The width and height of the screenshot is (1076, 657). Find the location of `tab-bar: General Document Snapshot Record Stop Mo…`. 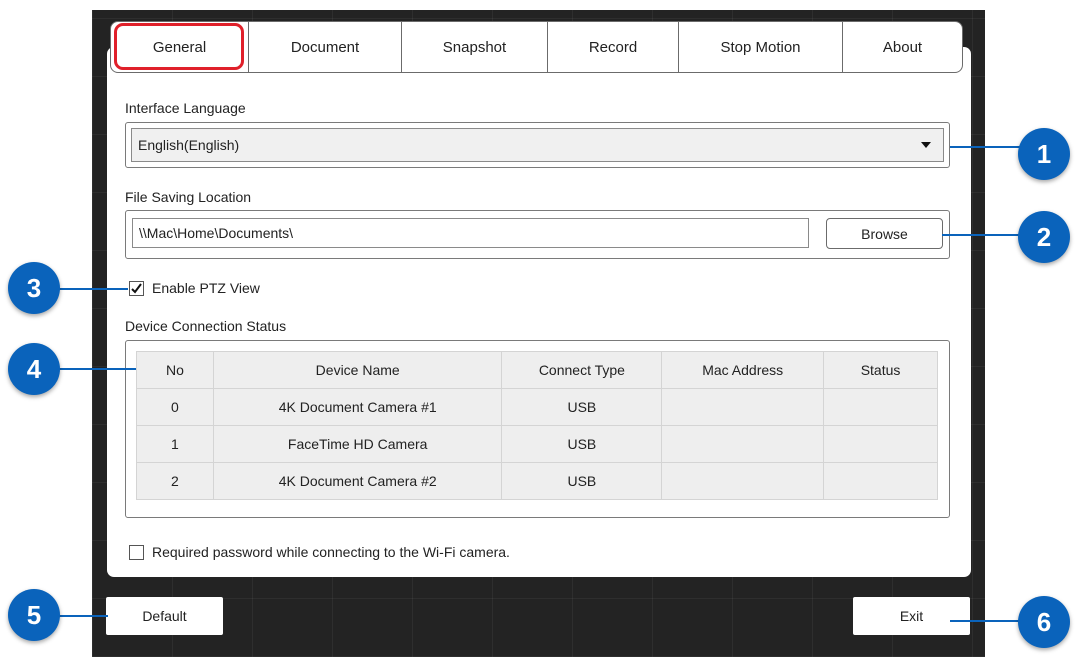

tab-bar: General Document Snapshot Record Stop Mo… is located at coordinates (536, 47).